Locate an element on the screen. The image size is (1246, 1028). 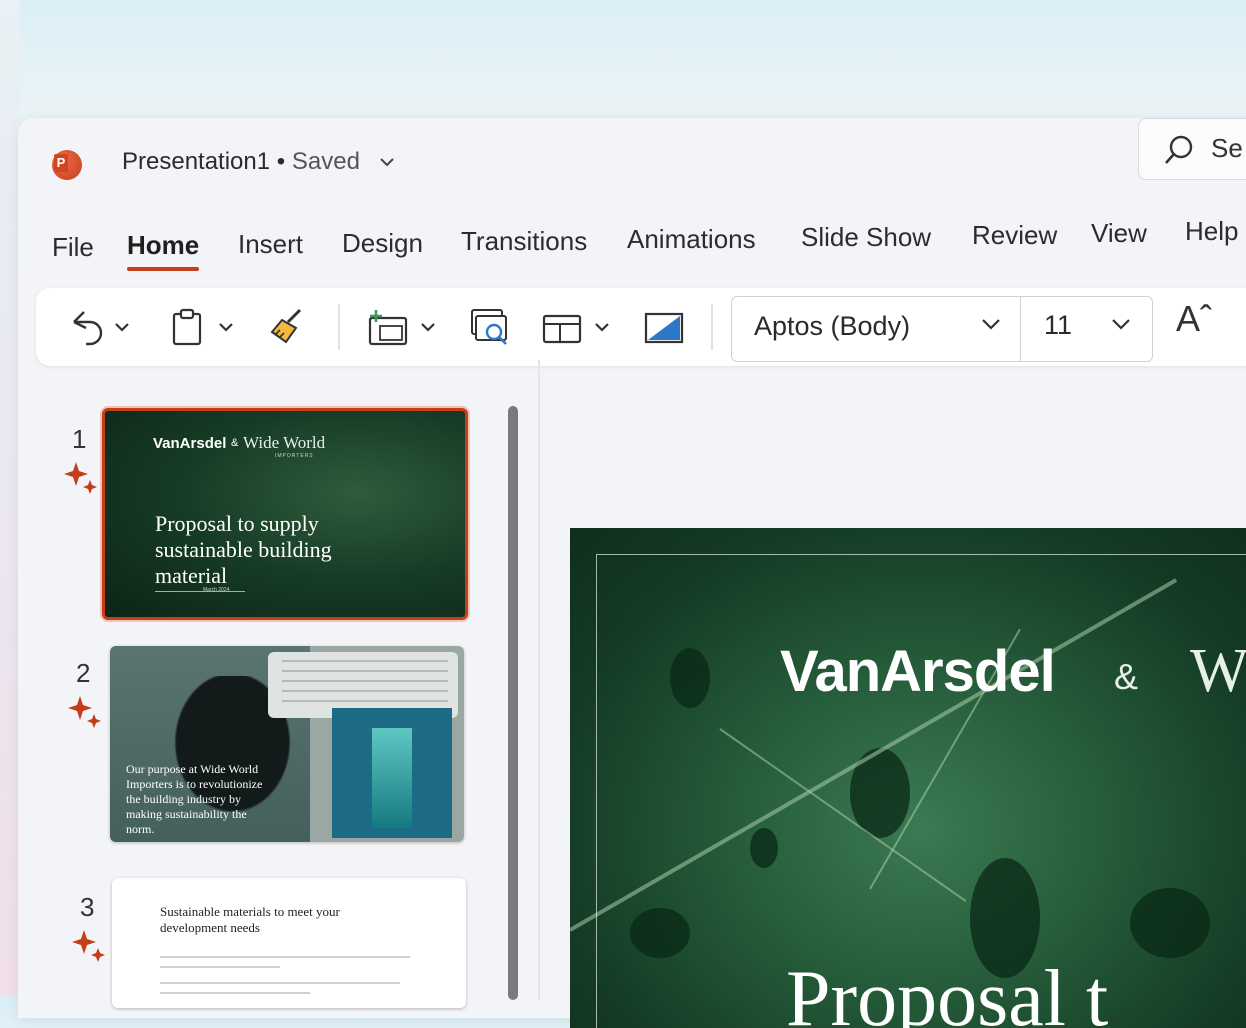
thumb-divider is located at coordinates (200, 591).